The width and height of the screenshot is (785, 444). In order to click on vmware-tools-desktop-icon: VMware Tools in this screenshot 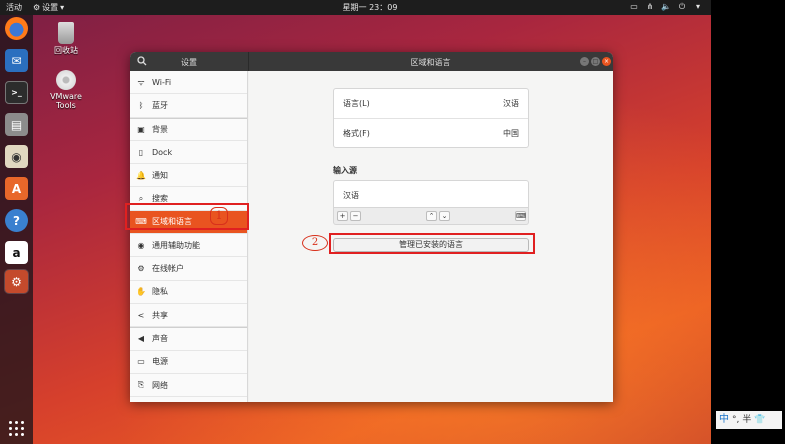, I will do `click(66, 90)`.